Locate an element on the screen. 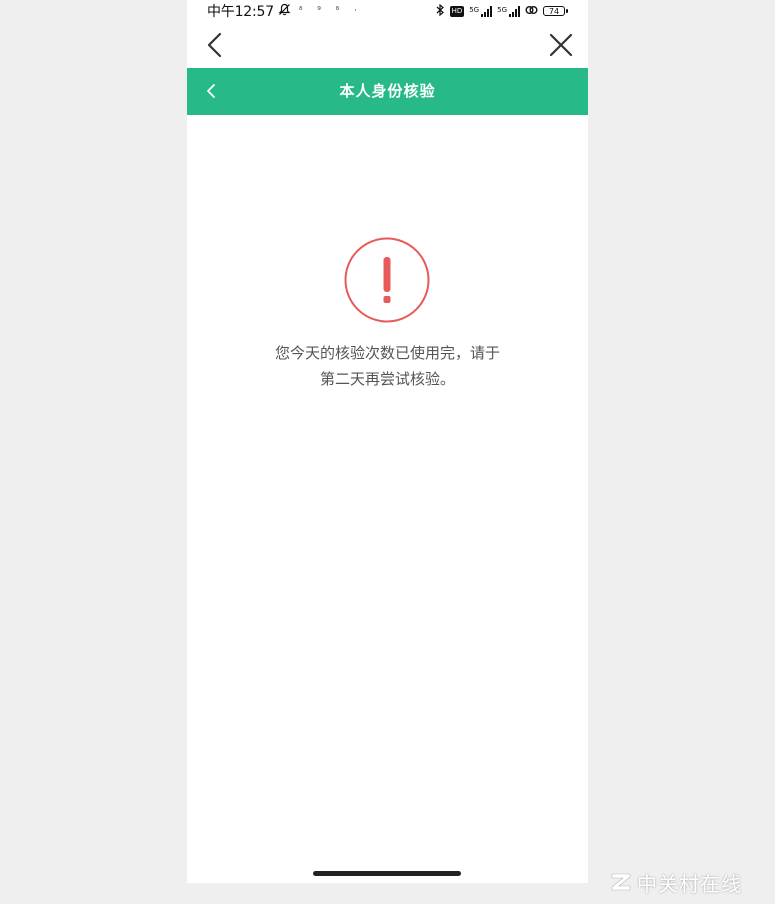 This screenshot has height=904, width=775. page-title: 本人身份核验 is located at coordinates (387, 91).